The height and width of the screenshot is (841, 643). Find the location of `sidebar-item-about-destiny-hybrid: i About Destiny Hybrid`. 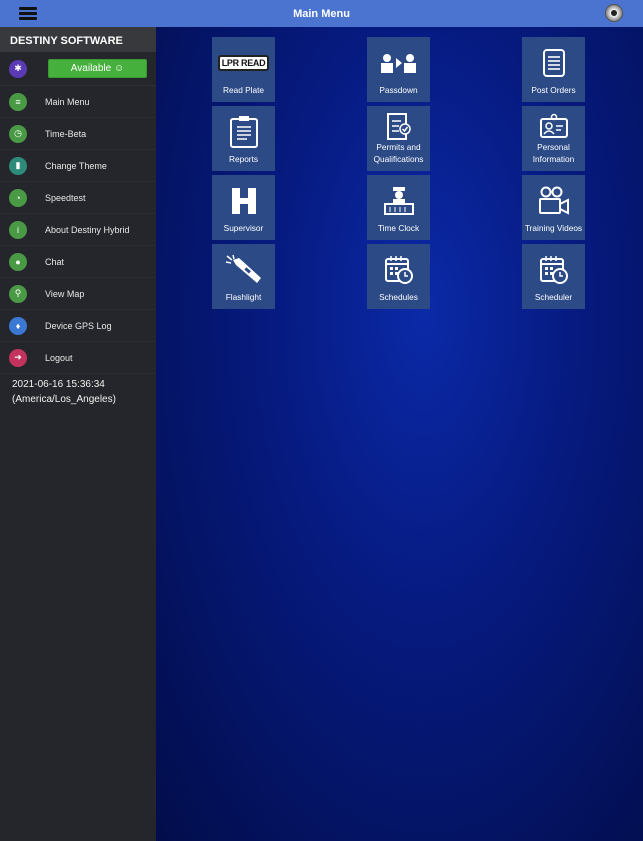

sidebar-item-about-destiny-hybrid: i About Destiny Hybrid is located at coordinates (78, 230).